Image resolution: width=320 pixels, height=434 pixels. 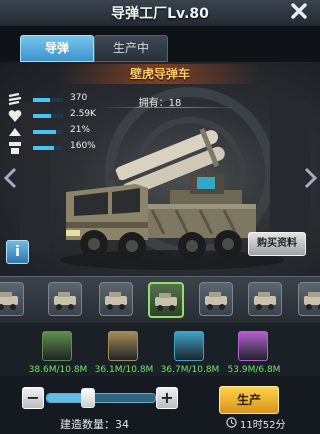 I want to click on ore-icon, so click(x=57, y=346).